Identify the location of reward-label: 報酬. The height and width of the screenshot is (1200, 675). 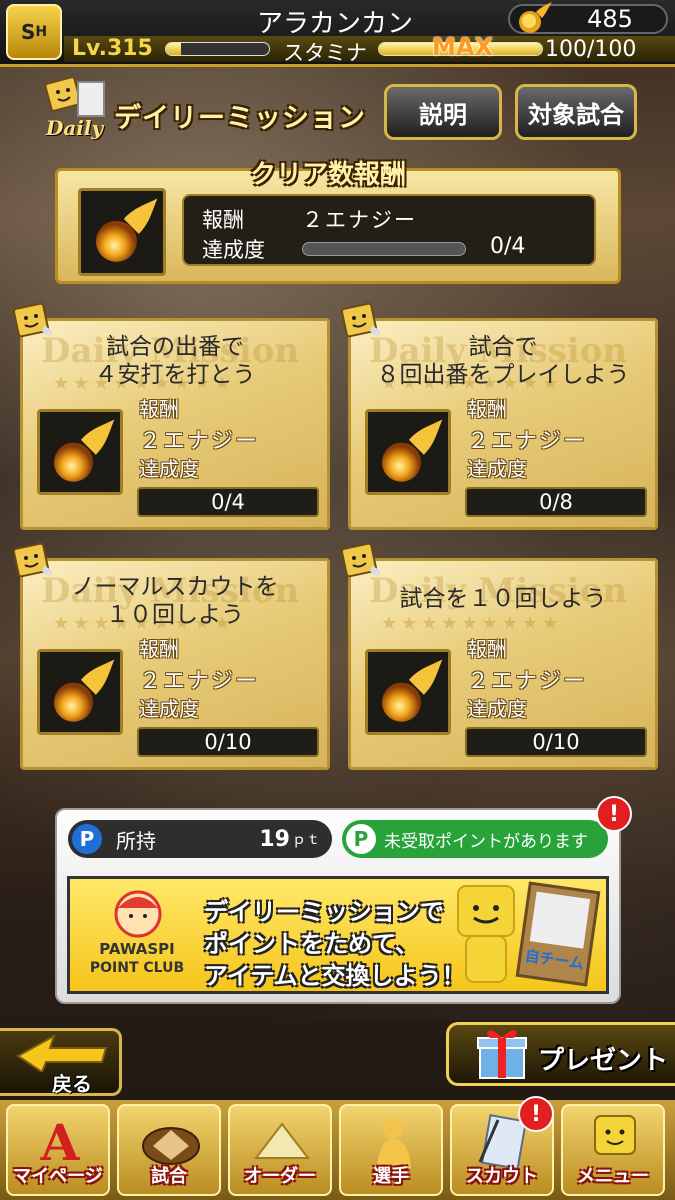
(223, 220).